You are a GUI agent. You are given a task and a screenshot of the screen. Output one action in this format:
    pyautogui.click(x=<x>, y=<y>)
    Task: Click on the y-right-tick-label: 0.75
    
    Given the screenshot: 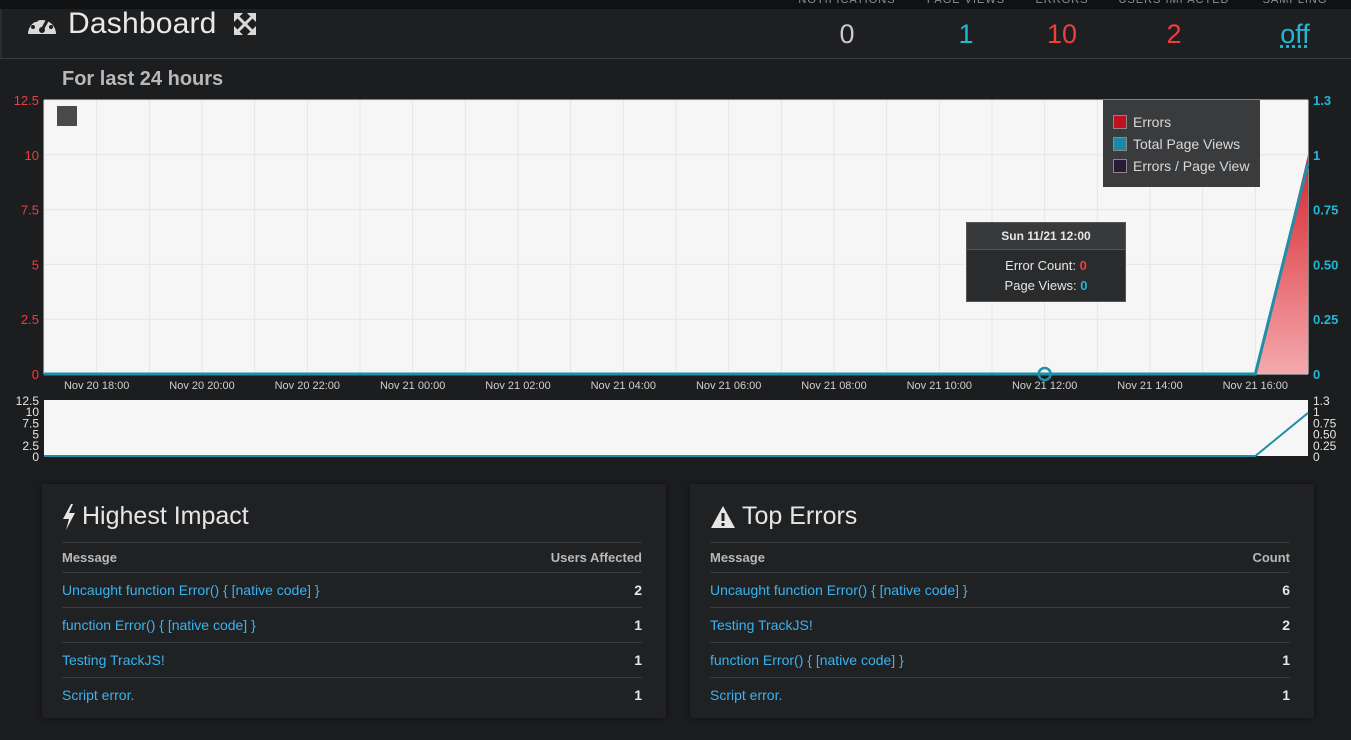 What is the action you would take?
    pyautogui.click(x=1325, y=210)
    